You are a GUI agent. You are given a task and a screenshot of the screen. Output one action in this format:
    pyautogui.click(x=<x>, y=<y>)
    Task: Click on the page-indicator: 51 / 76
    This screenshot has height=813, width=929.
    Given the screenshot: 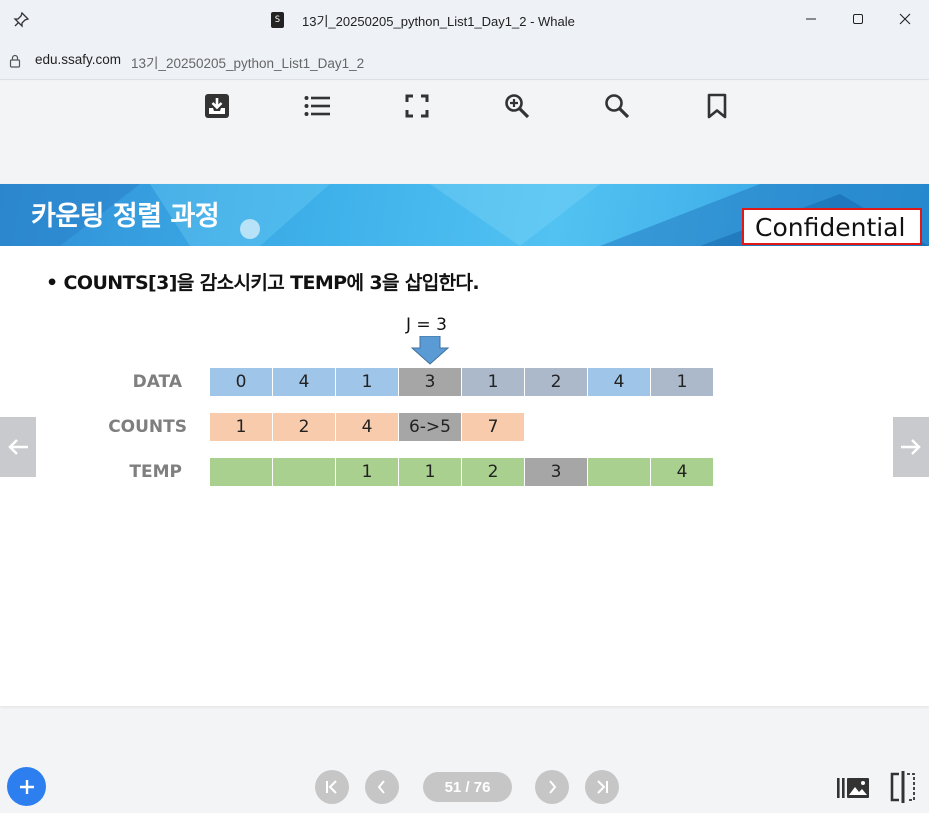 What is the action you would take?
    pyautogui.click(x=467, y=787)
    